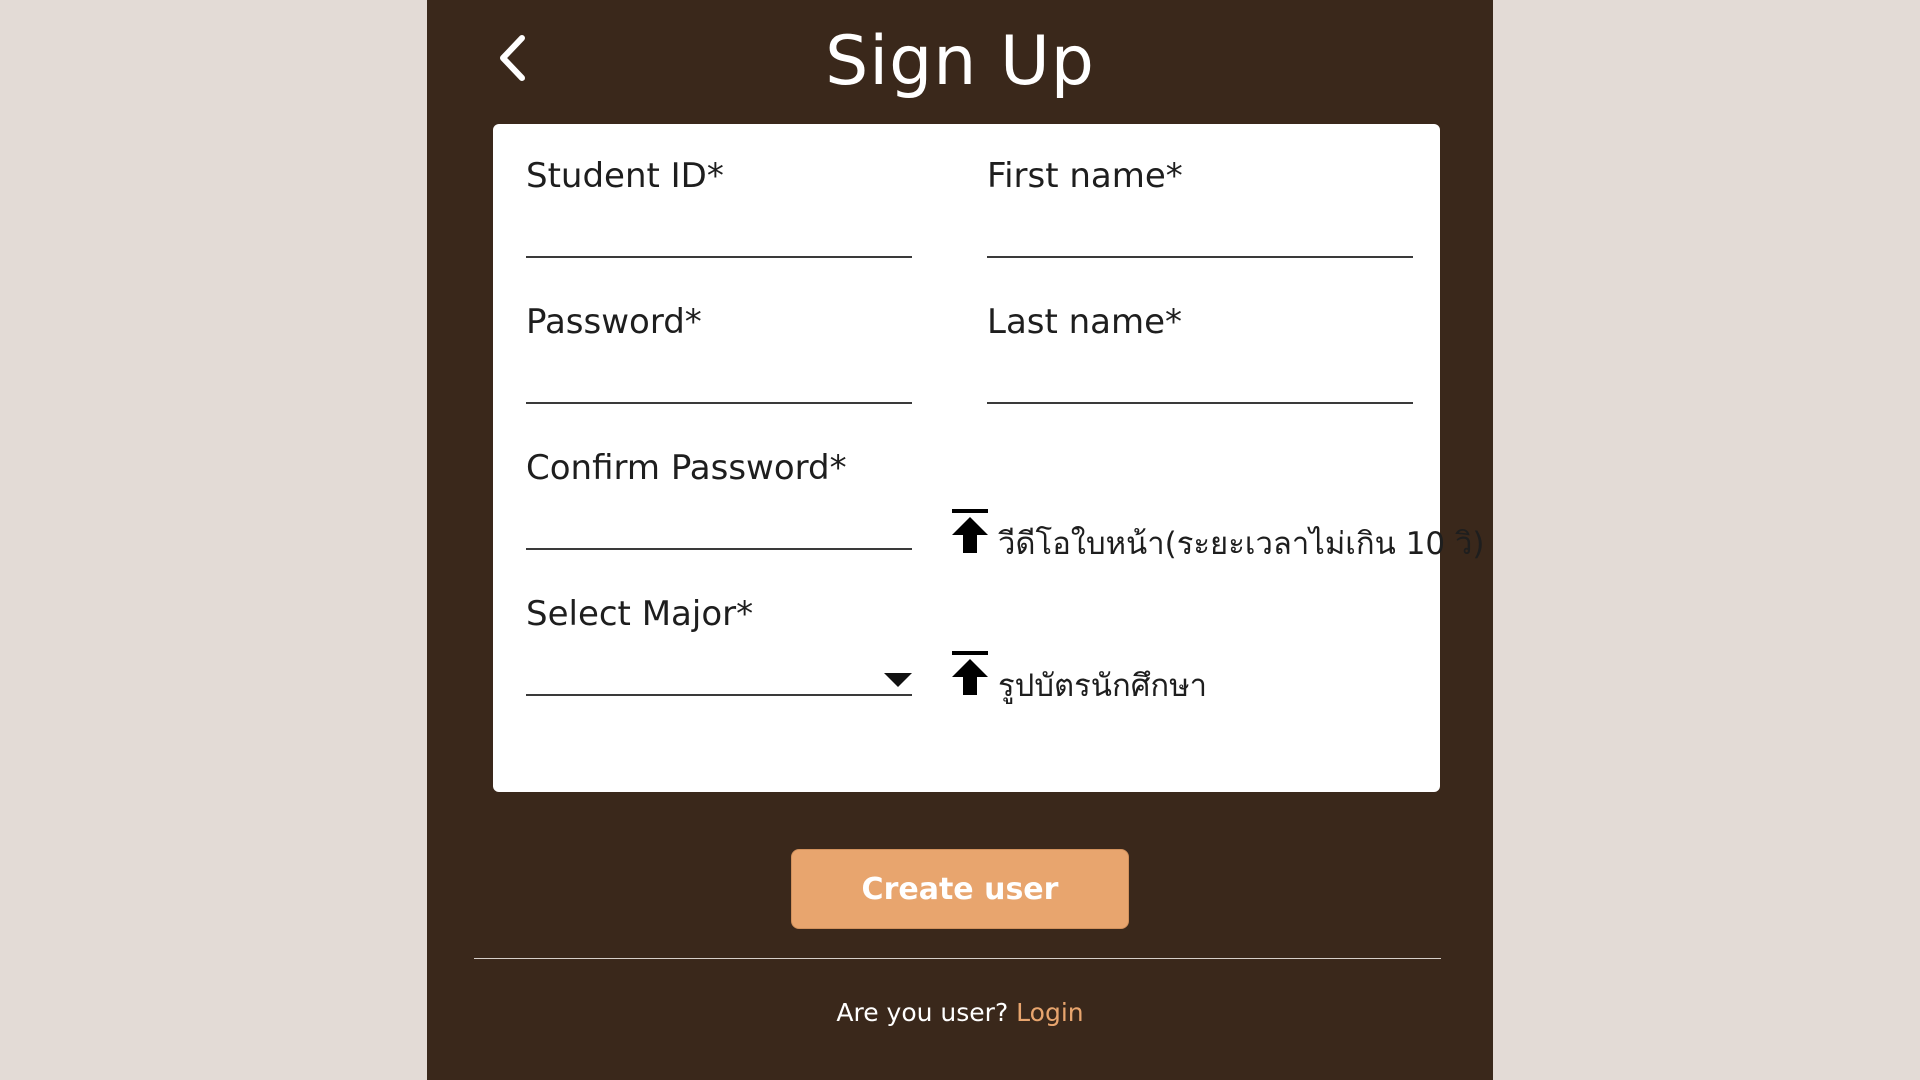 The height and width of the screenshot is (1080, 1920). I want to click on confirm-password-field: Confirm Password*, so click(719, 501).